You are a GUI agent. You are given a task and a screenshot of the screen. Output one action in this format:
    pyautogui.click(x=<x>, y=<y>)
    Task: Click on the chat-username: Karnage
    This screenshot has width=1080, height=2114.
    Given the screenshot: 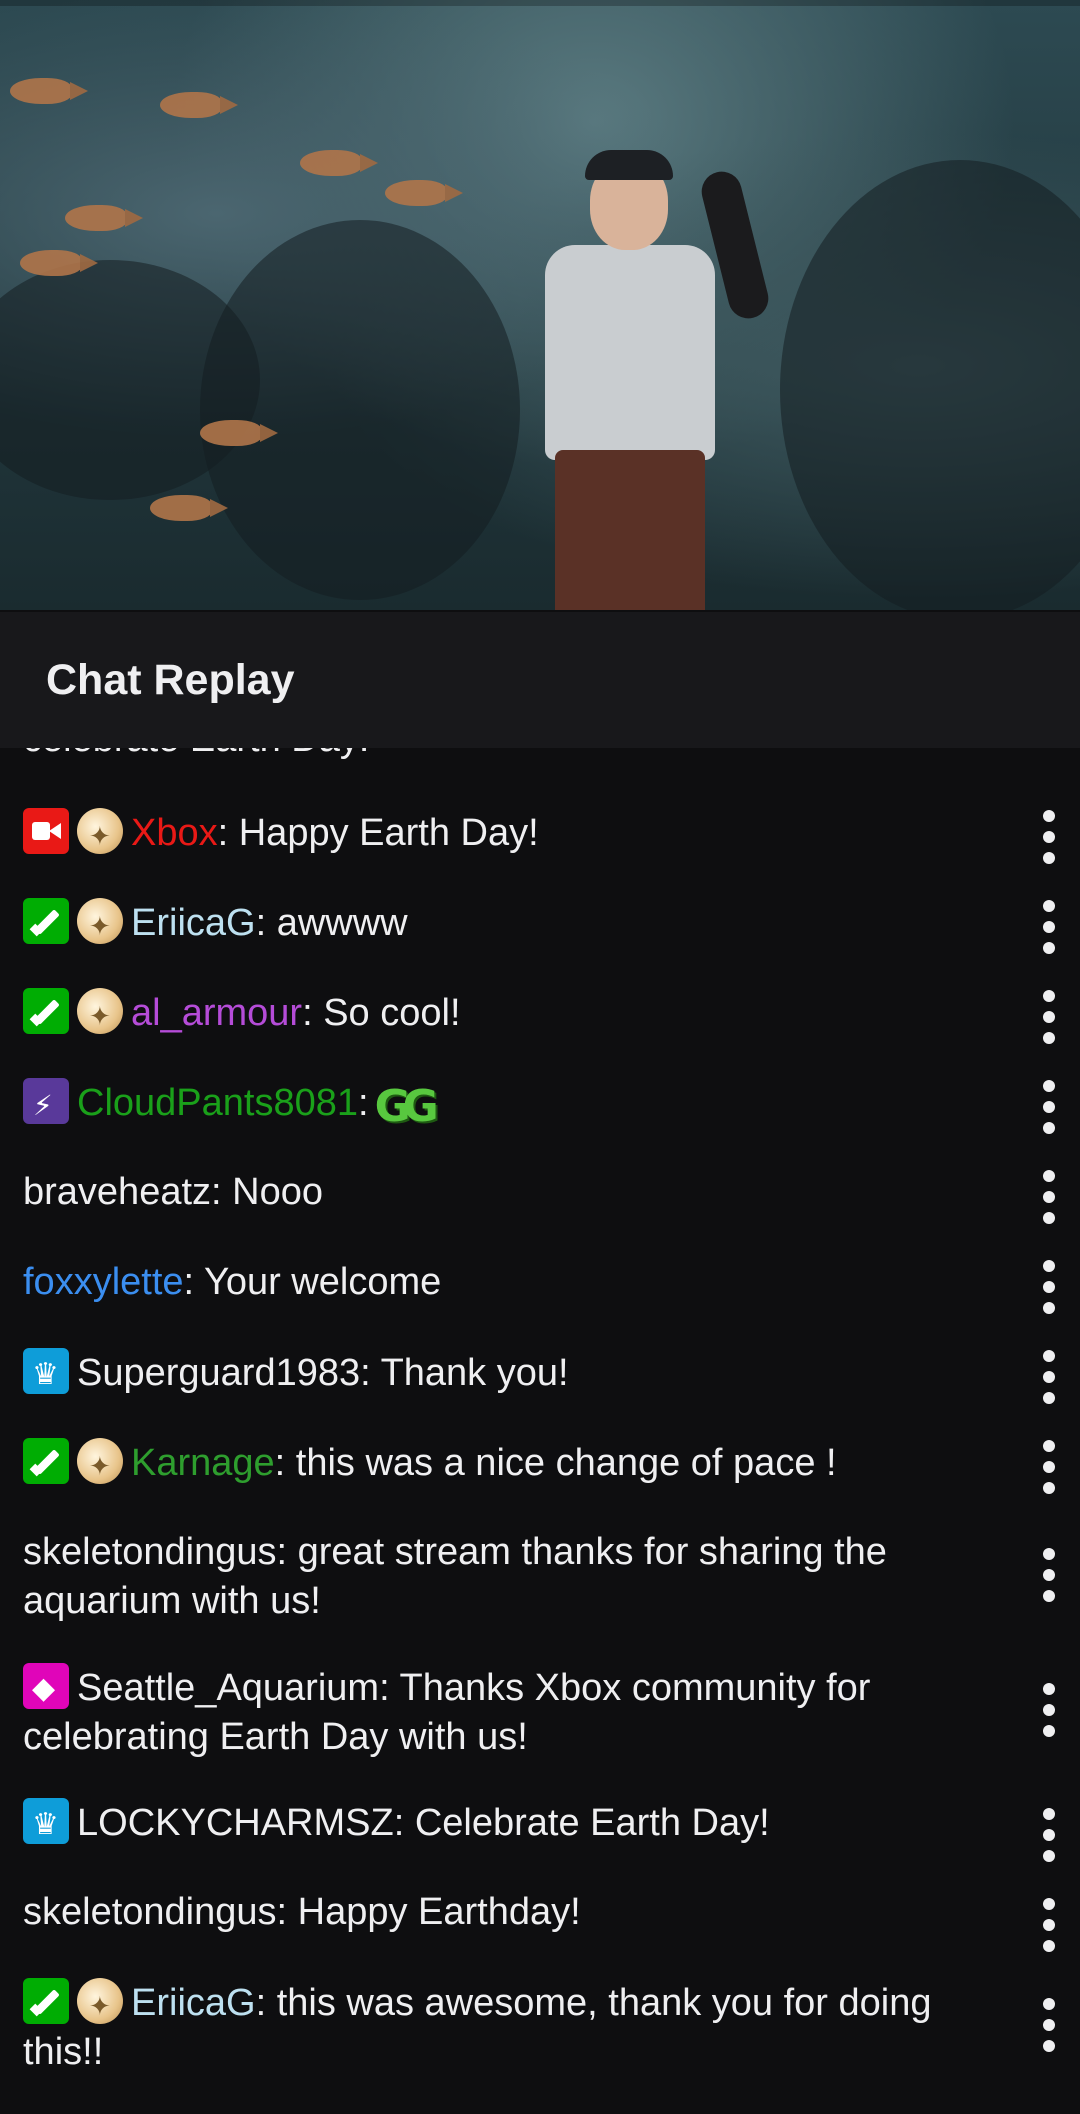 What is the action you would take?
    pyautogui.click(x=203, y=1463)
    